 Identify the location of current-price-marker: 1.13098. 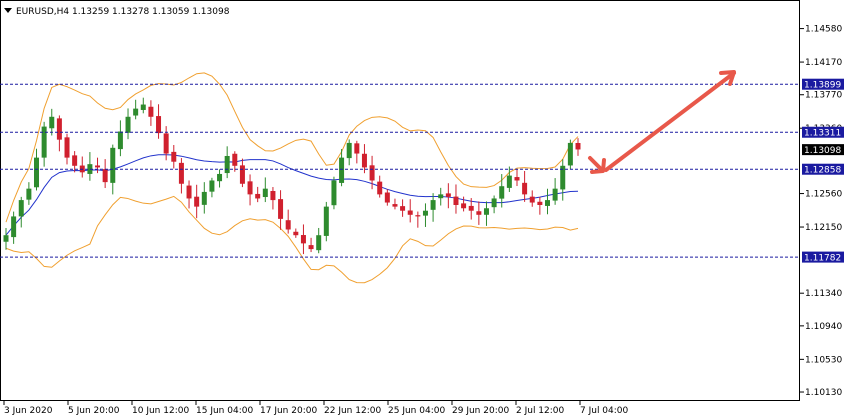
(823, 150).